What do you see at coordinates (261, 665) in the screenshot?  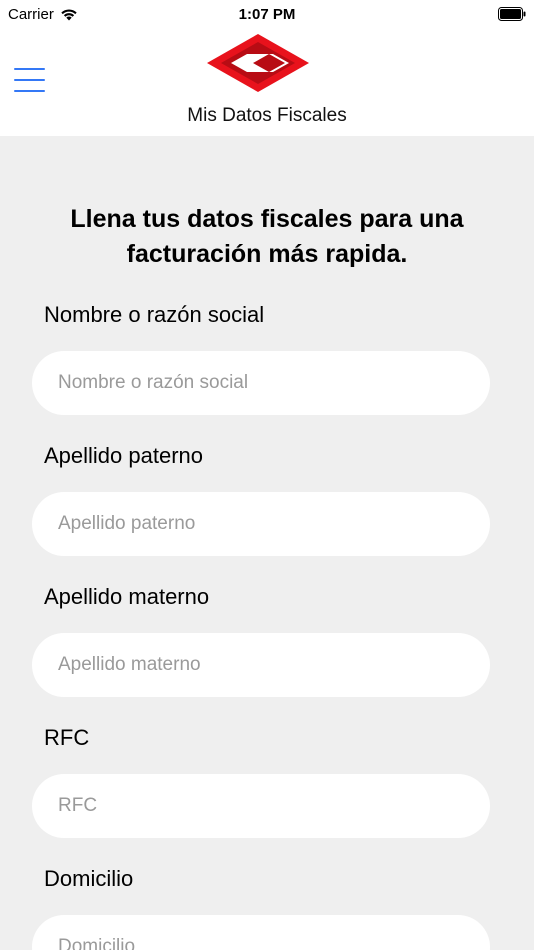 I see `maternal-surname-input` at bounding box center [261, 665].